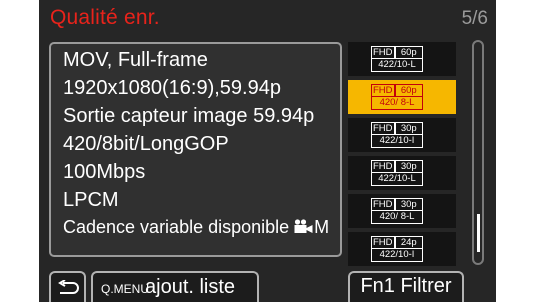 The width and height of the screenshot is (533, 302). What do you see at coordinates (135, 60) in the screenshot?
I see `info-line: MOV, Full-frame` at bounding box center [135, 60].